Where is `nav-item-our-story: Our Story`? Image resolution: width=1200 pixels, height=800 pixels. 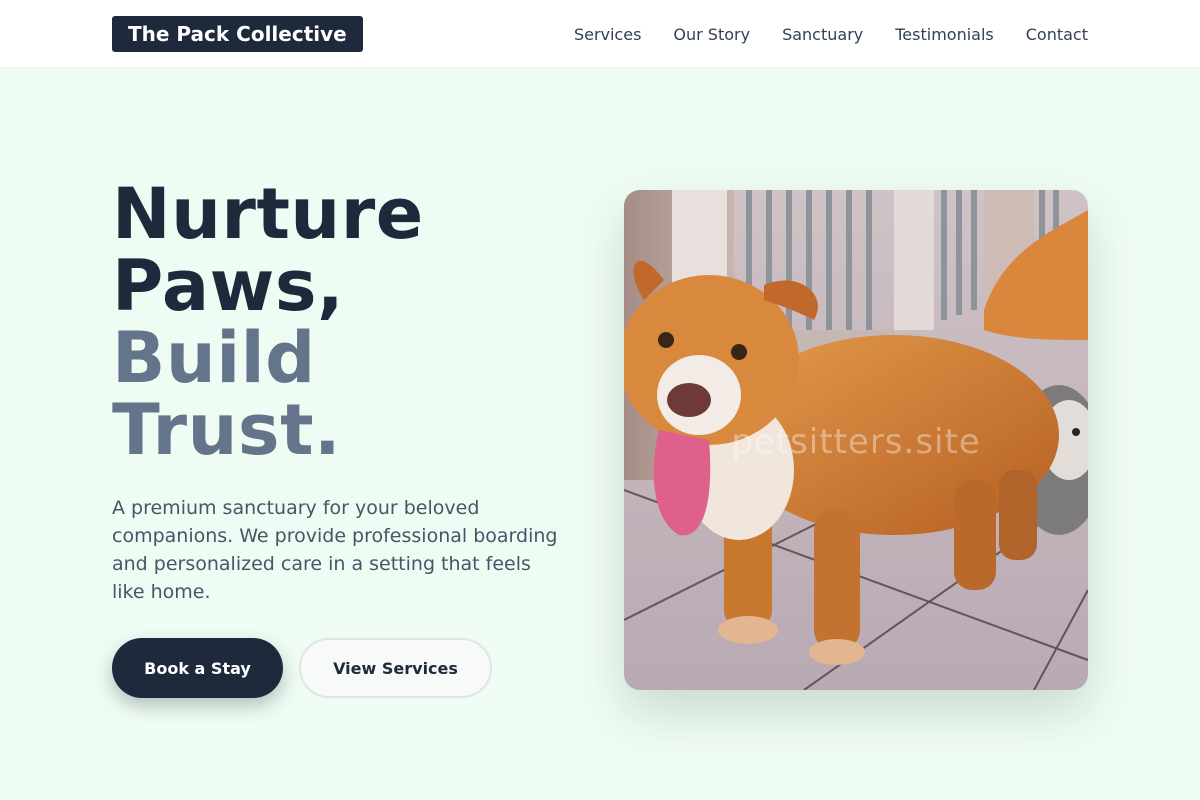
nav-item-our-story: Our Story is located at coordinates (711, 34).